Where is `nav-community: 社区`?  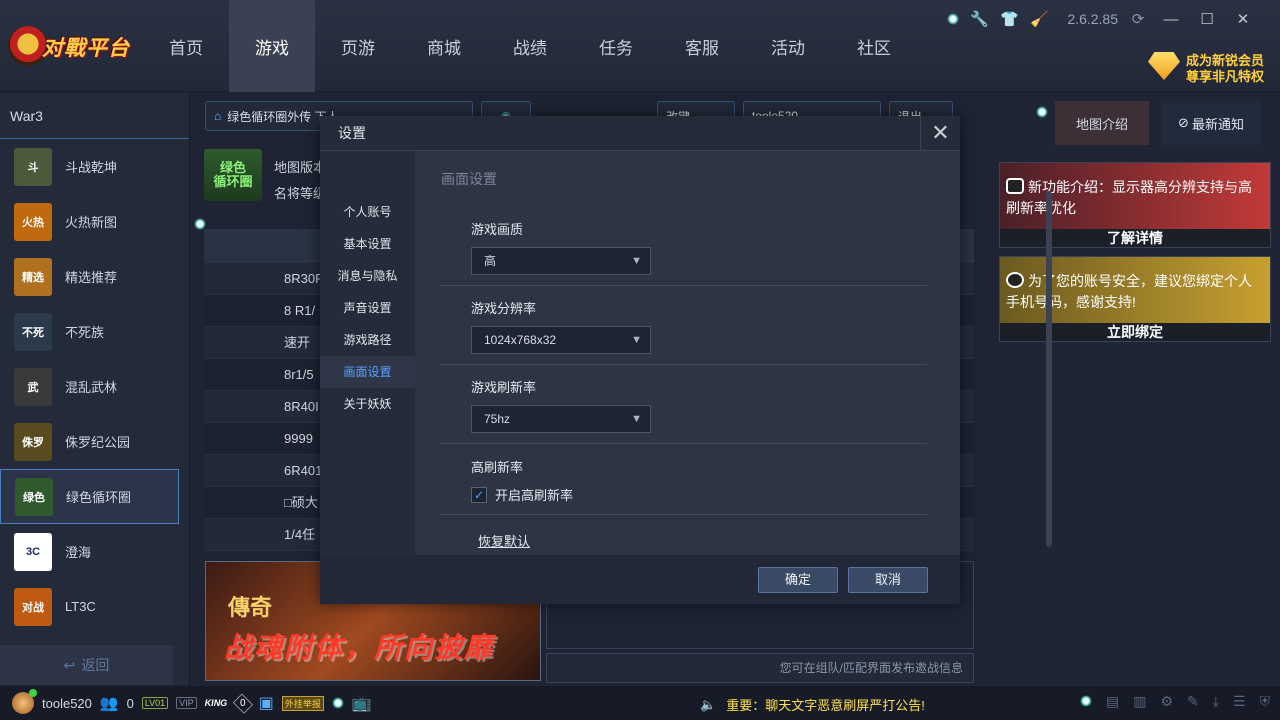 nav-community: 社区 is located at coordinates (874, 46).